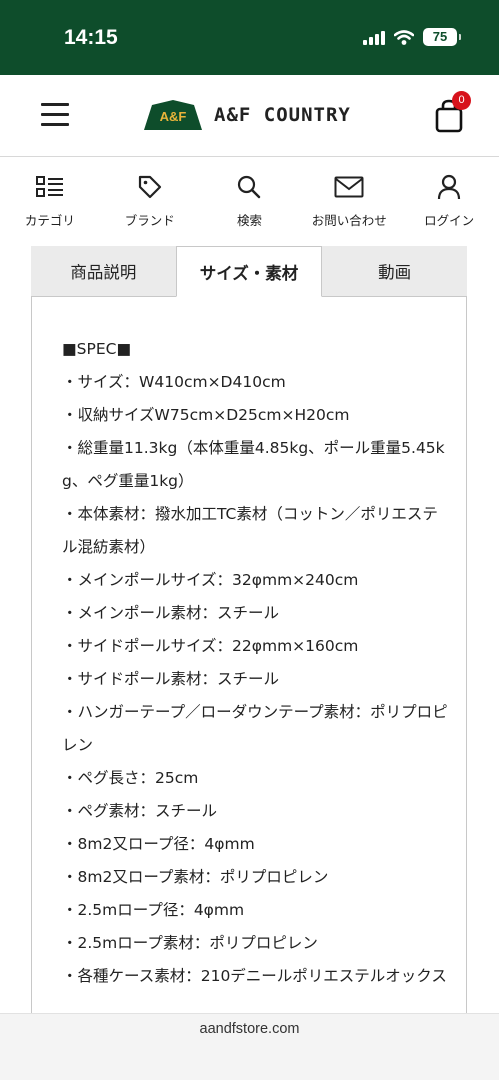 The width and height of the screenshot is (499, 1080). I want to click on tag-icon, so click(149, 187).